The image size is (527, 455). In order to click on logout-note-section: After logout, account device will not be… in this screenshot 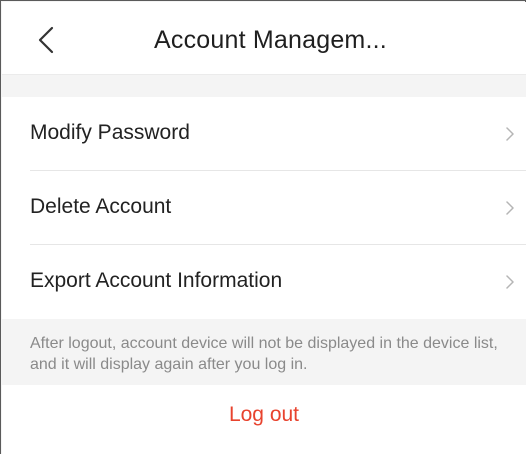, I will do `click(264, 352)`.